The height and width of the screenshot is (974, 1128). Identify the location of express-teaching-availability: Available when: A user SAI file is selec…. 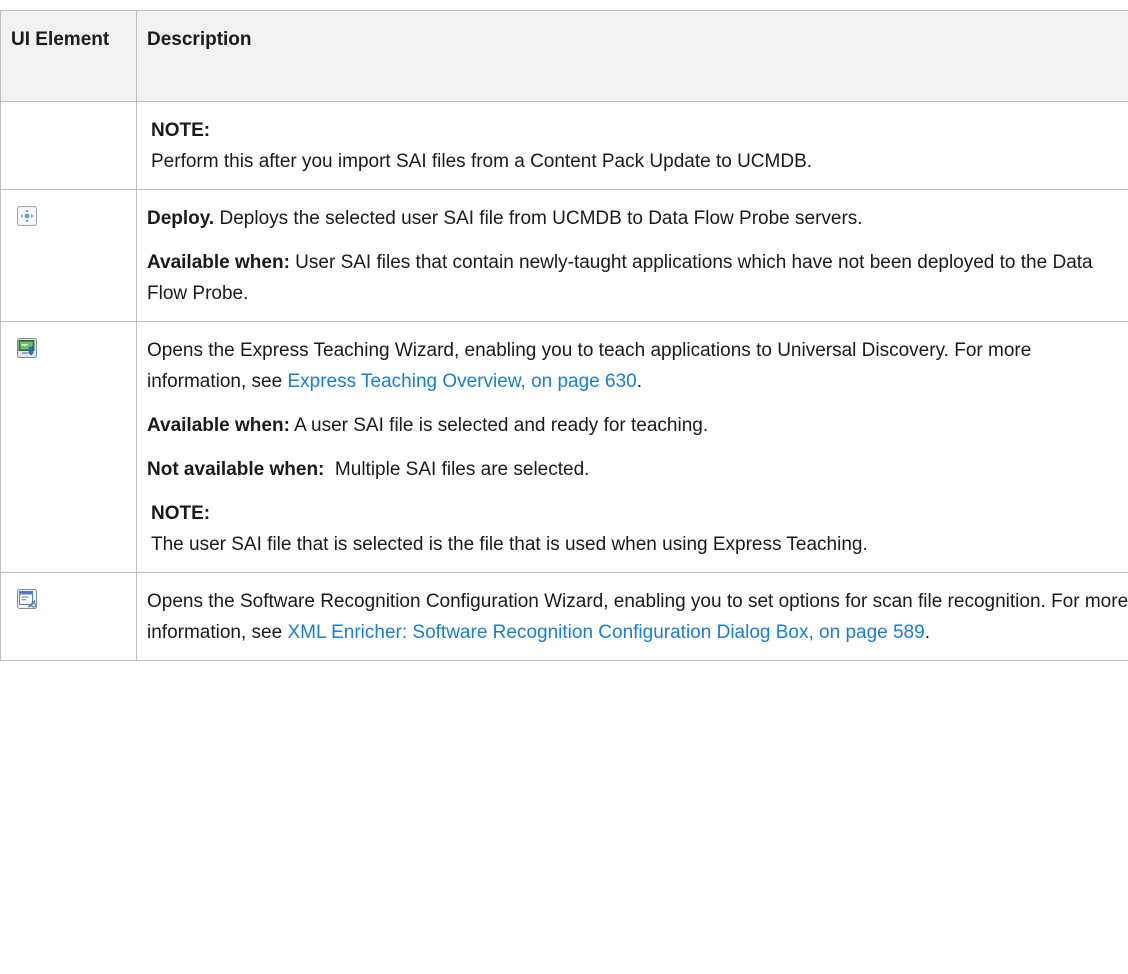
(637, 425).